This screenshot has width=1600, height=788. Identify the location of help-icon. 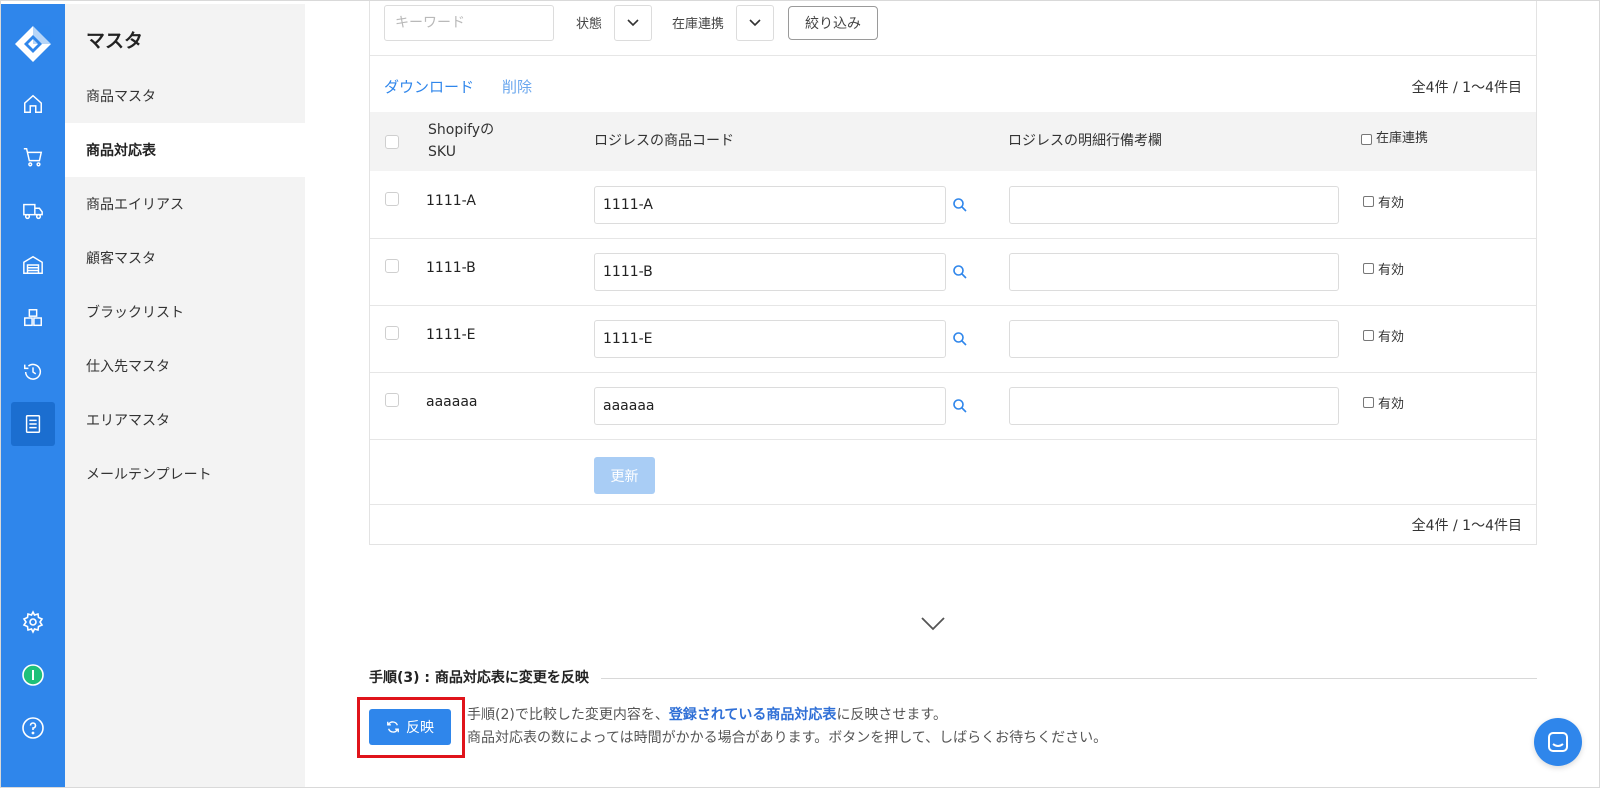
(33, 728).